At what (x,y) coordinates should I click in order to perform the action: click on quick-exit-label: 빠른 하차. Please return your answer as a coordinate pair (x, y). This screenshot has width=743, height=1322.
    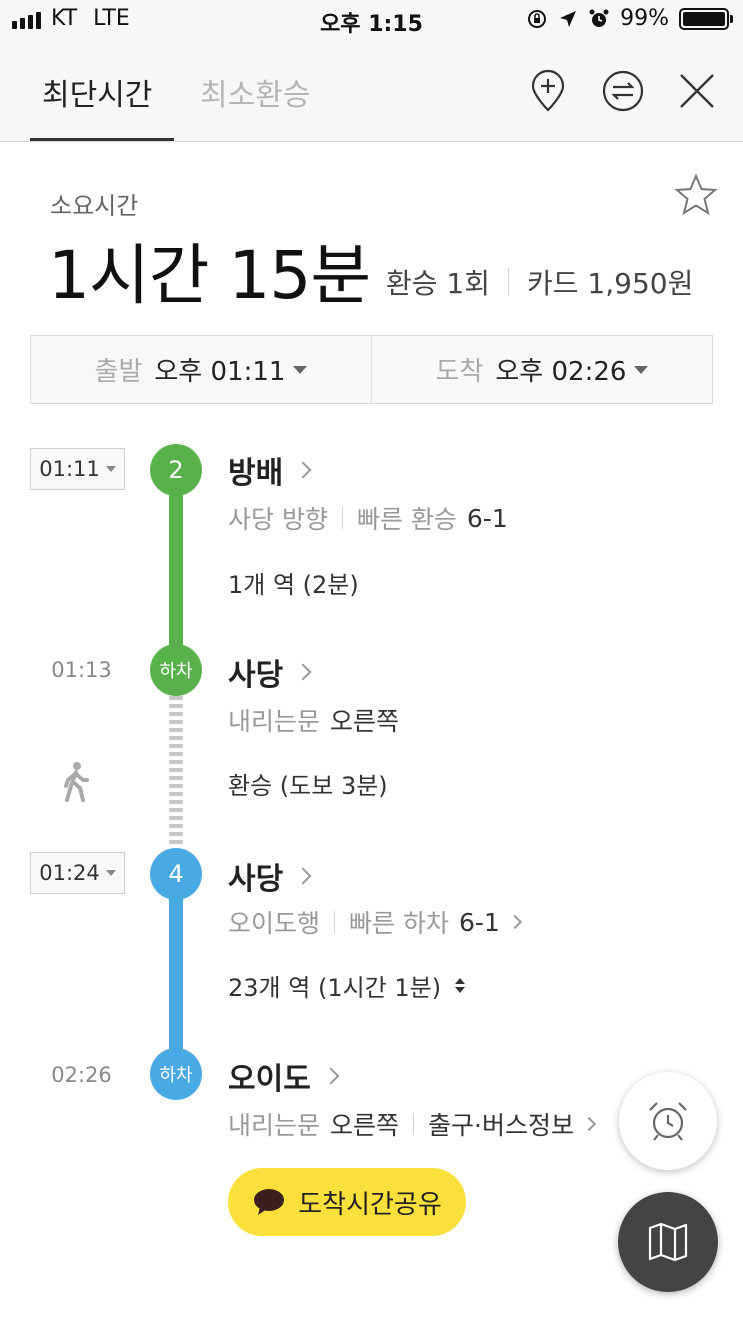
    Looking at the image, I should click on (399, 923).